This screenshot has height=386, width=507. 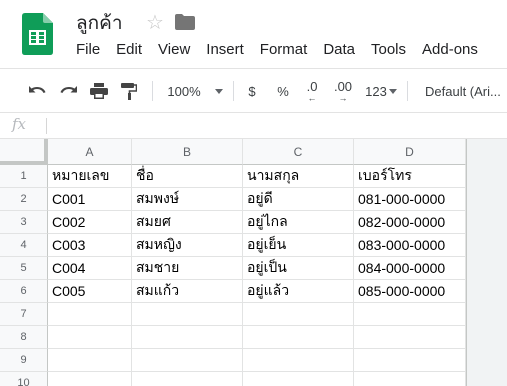 What do you see at coordinates (225, 49) in the screenshot?
I see `menu-insert: Insert` at bounding box center [225, 49].